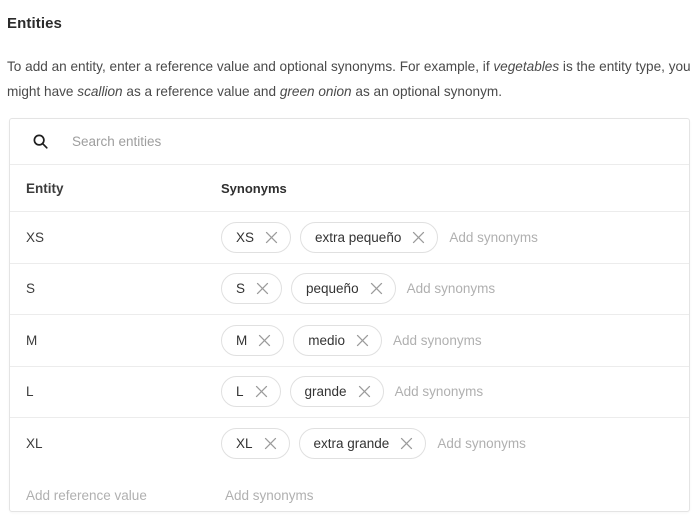 This screenshot has height=521, width=696. I want to click on table-row: S Spequeño Add synonyms, so click(349, 289).